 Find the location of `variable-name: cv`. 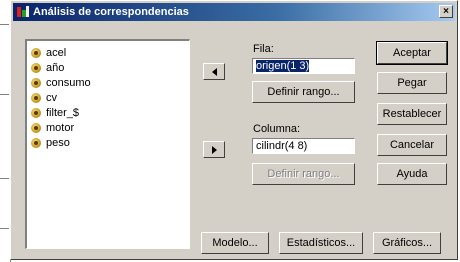

variable-name: cv is located at coordinates (51, 97).